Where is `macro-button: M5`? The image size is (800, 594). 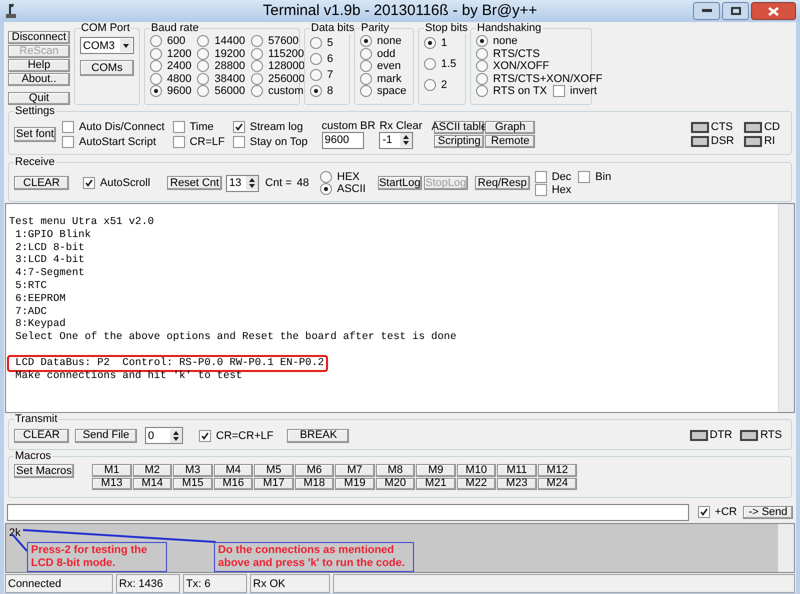 macro-button: M5 is located at coordinates (274, 470).